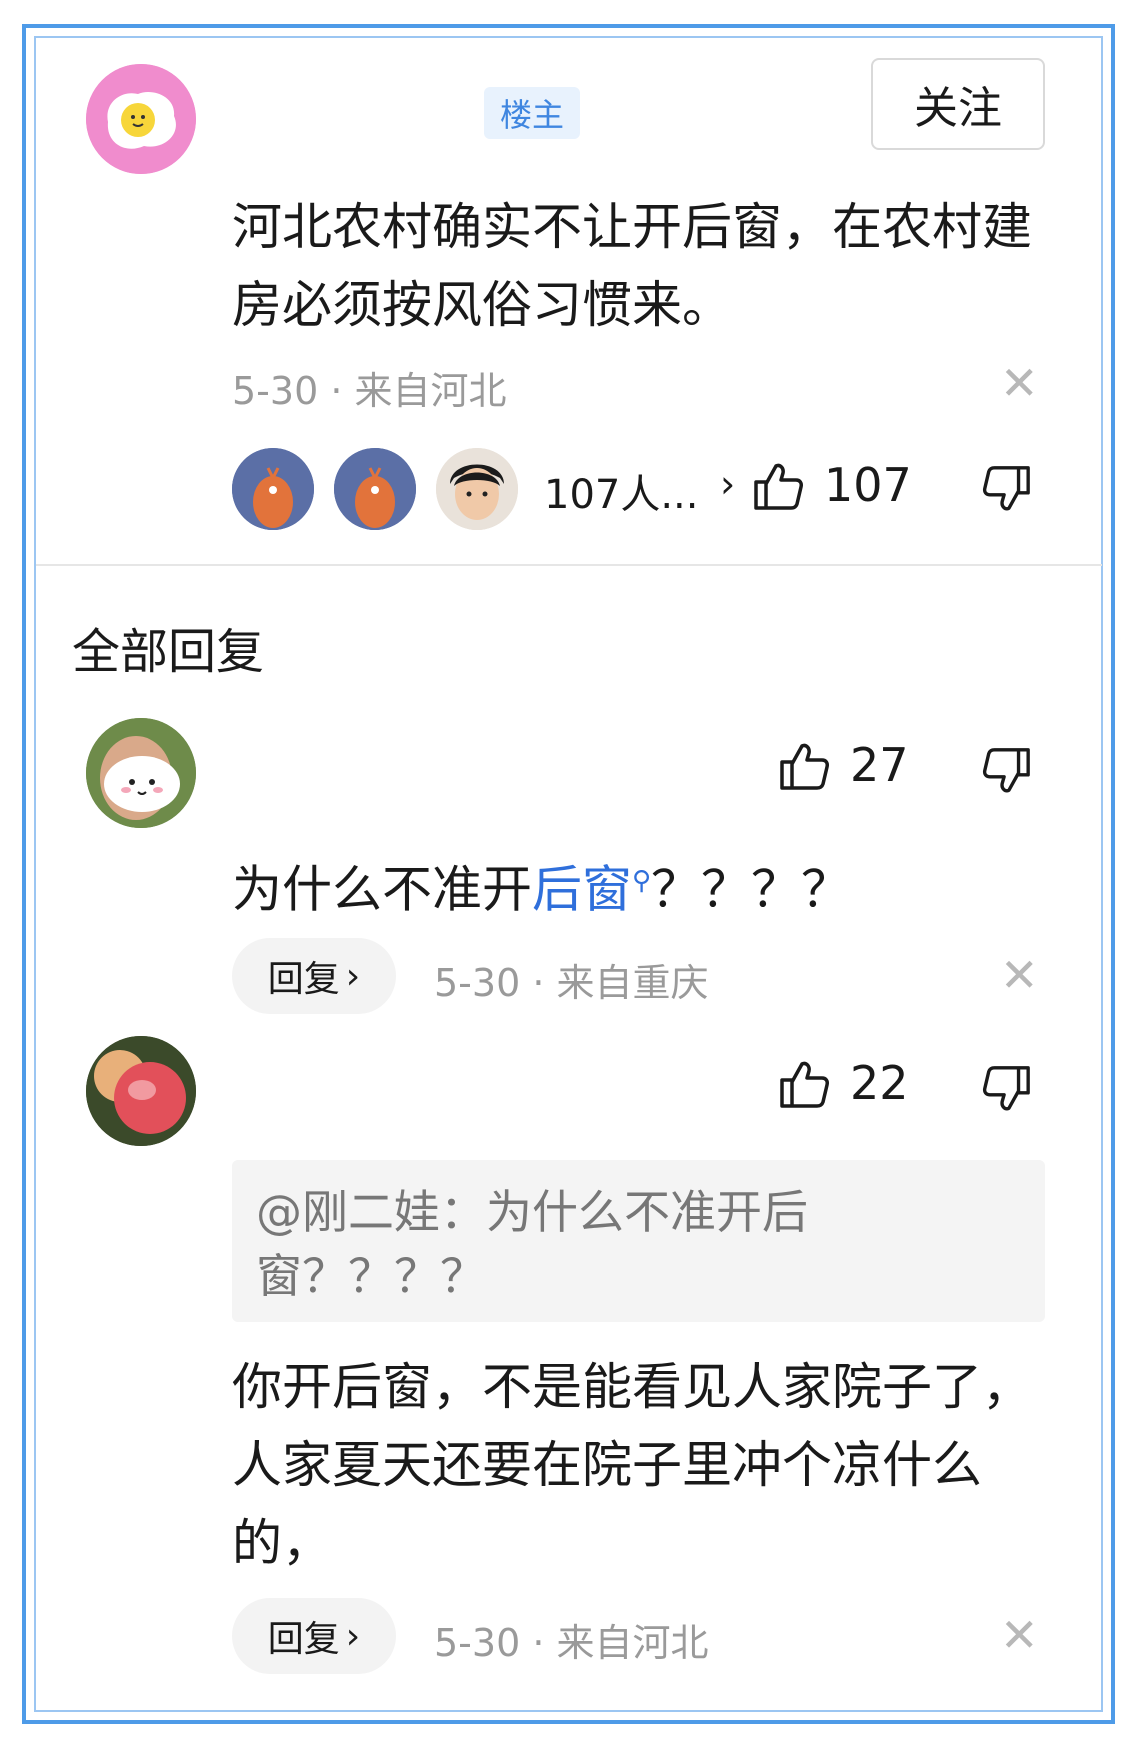  What do you see at coordinates (641, 881) in the screenshot?
I see `search-icon: ⚲` at bounding box center [641, 881].